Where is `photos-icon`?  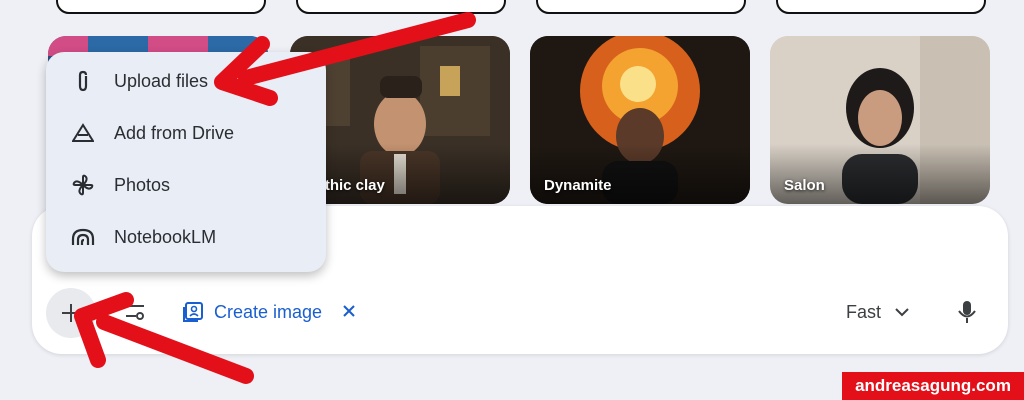
photos-icon is located at coordinates (83, 185).